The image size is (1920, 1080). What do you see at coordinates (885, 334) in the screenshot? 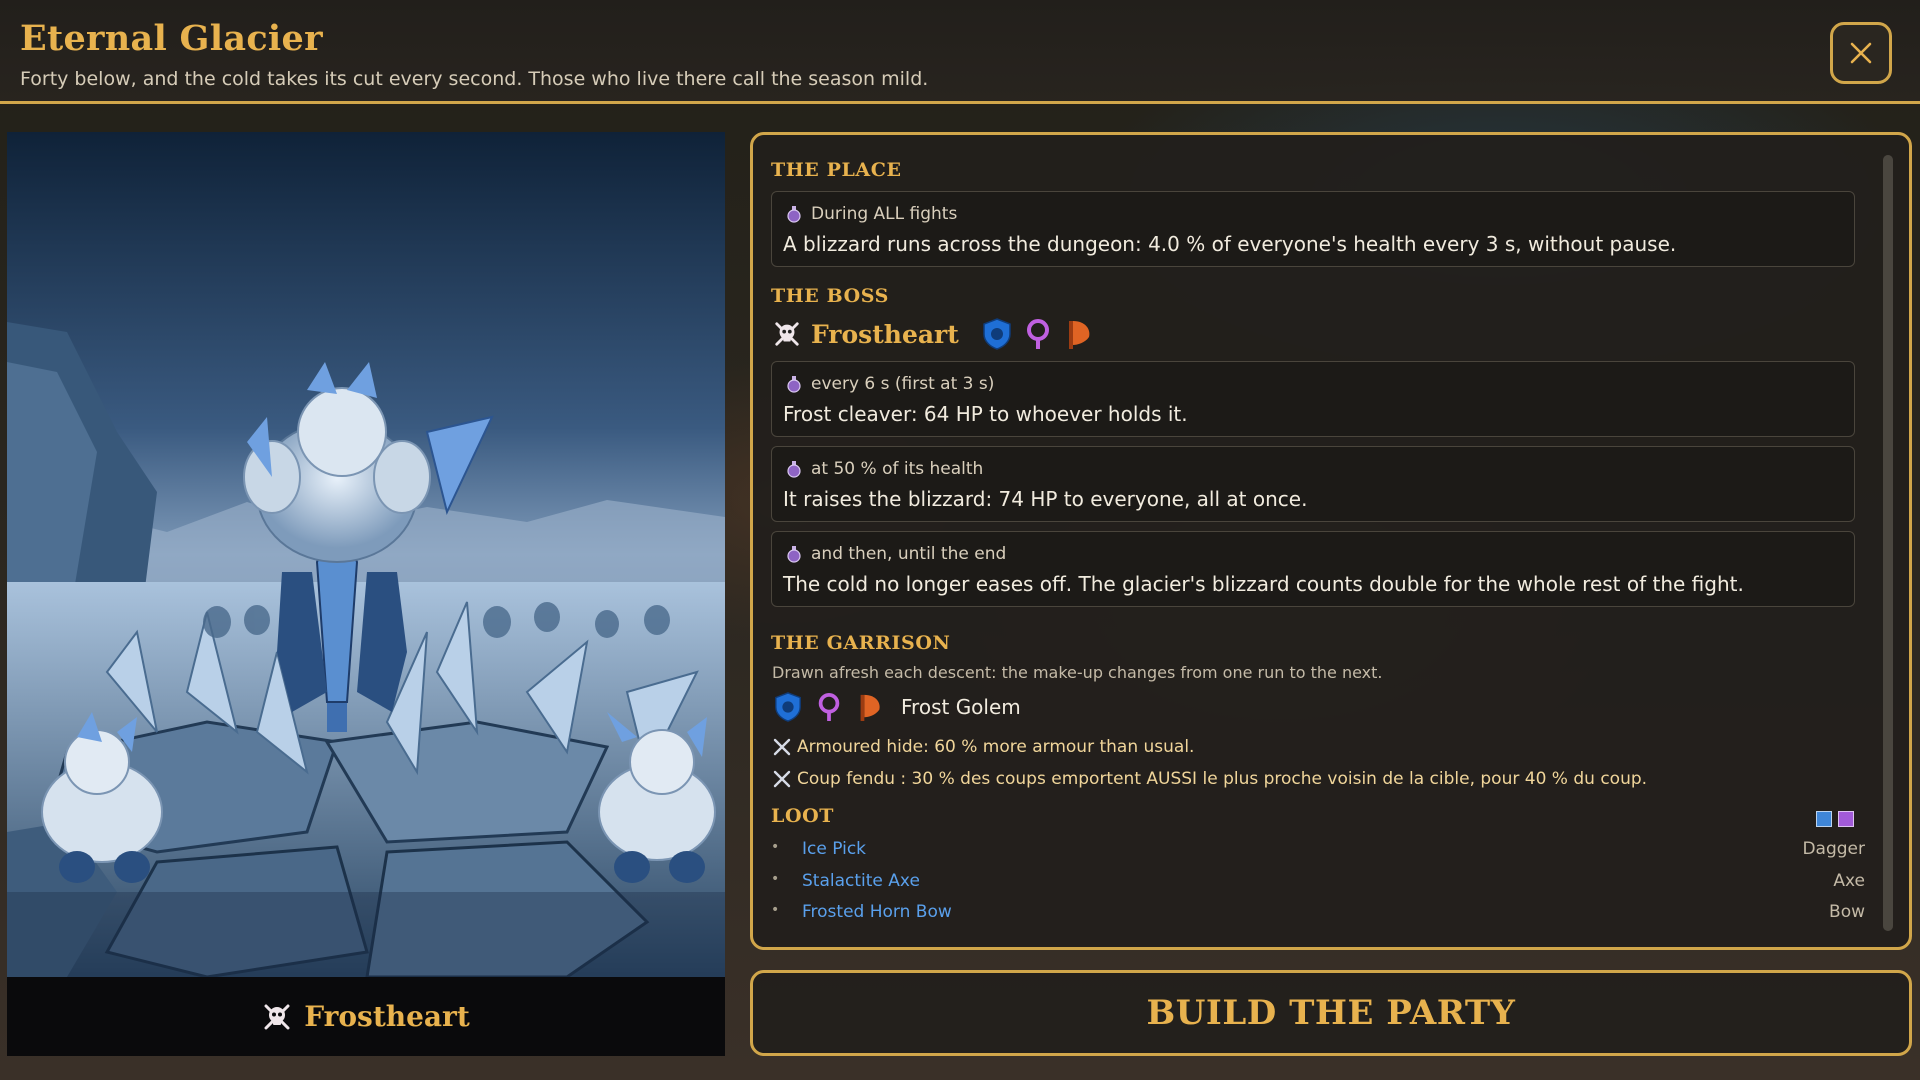
I see `boss-name: Frostheart` at bounding box center [885, 334].